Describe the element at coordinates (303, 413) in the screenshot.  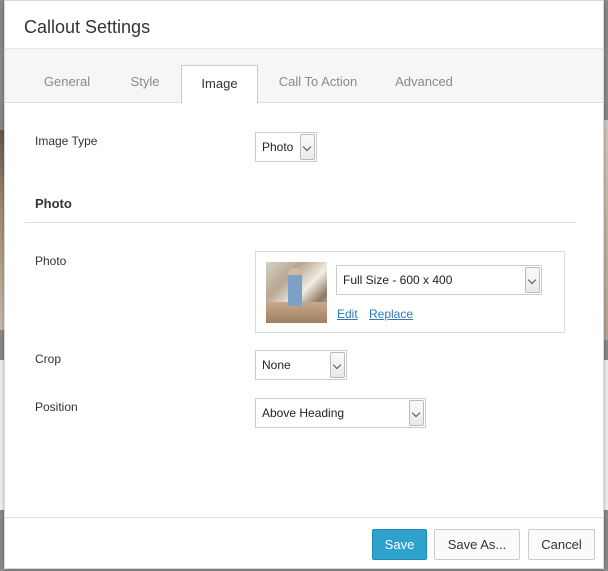
I see `position-value: Above Heading` at that location.